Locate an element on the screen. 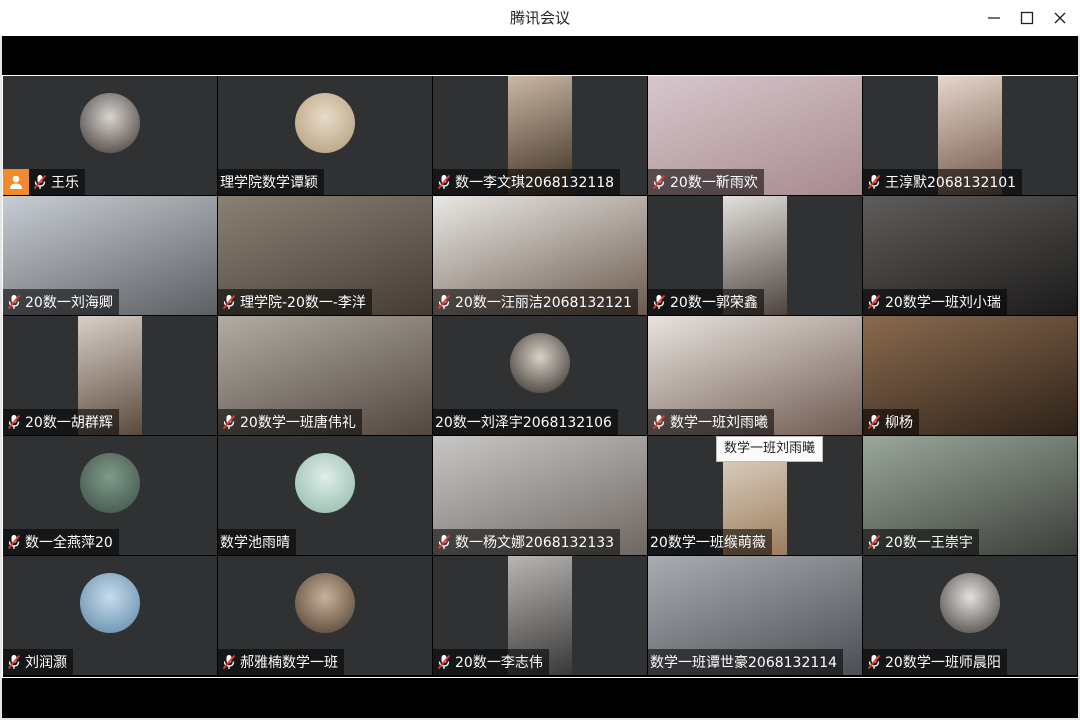 This screenshot has width=1080, height=720. participant-name: 王淳默2068132101 is located at coordinates (951, 183).